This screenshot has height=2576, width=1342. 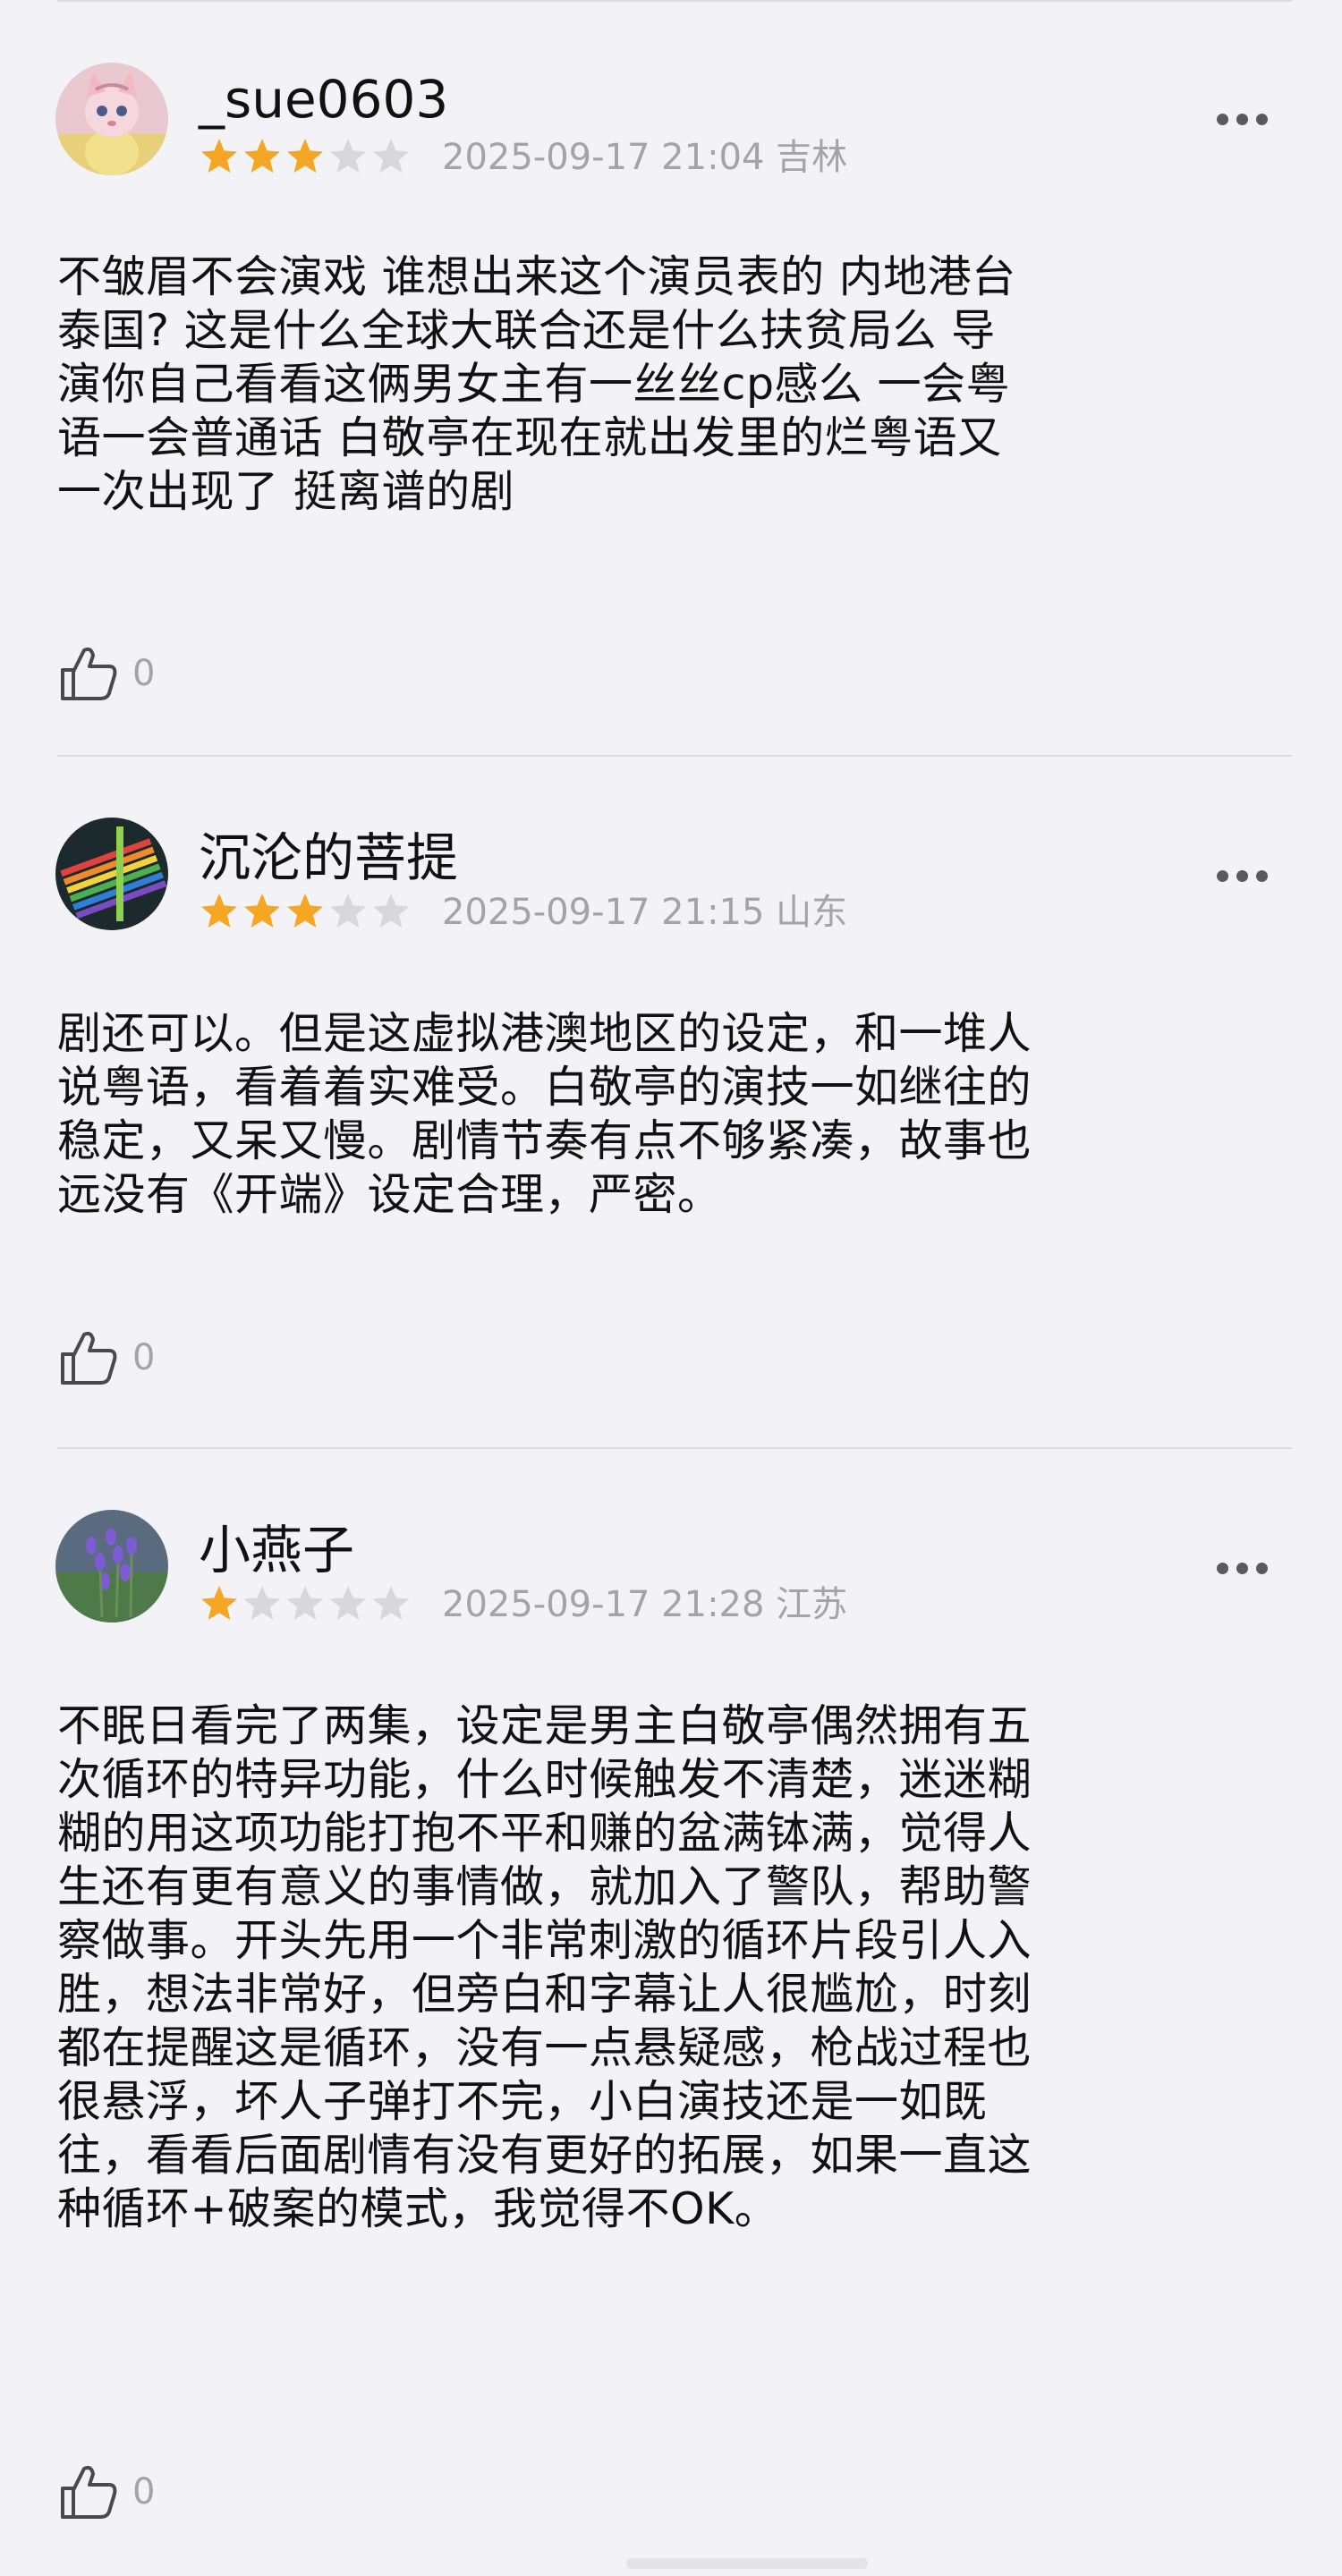 I want to click on review-location: 吉林, so click(x=812, y=157).